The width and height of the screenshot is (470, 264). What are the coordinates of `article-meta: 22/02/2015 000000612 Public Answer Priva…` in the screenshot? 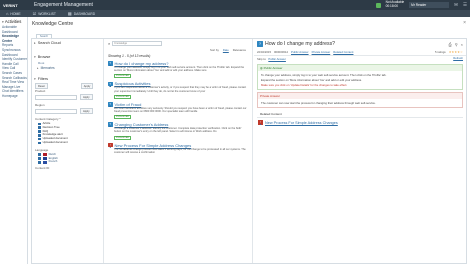 It's located at (360, 52).